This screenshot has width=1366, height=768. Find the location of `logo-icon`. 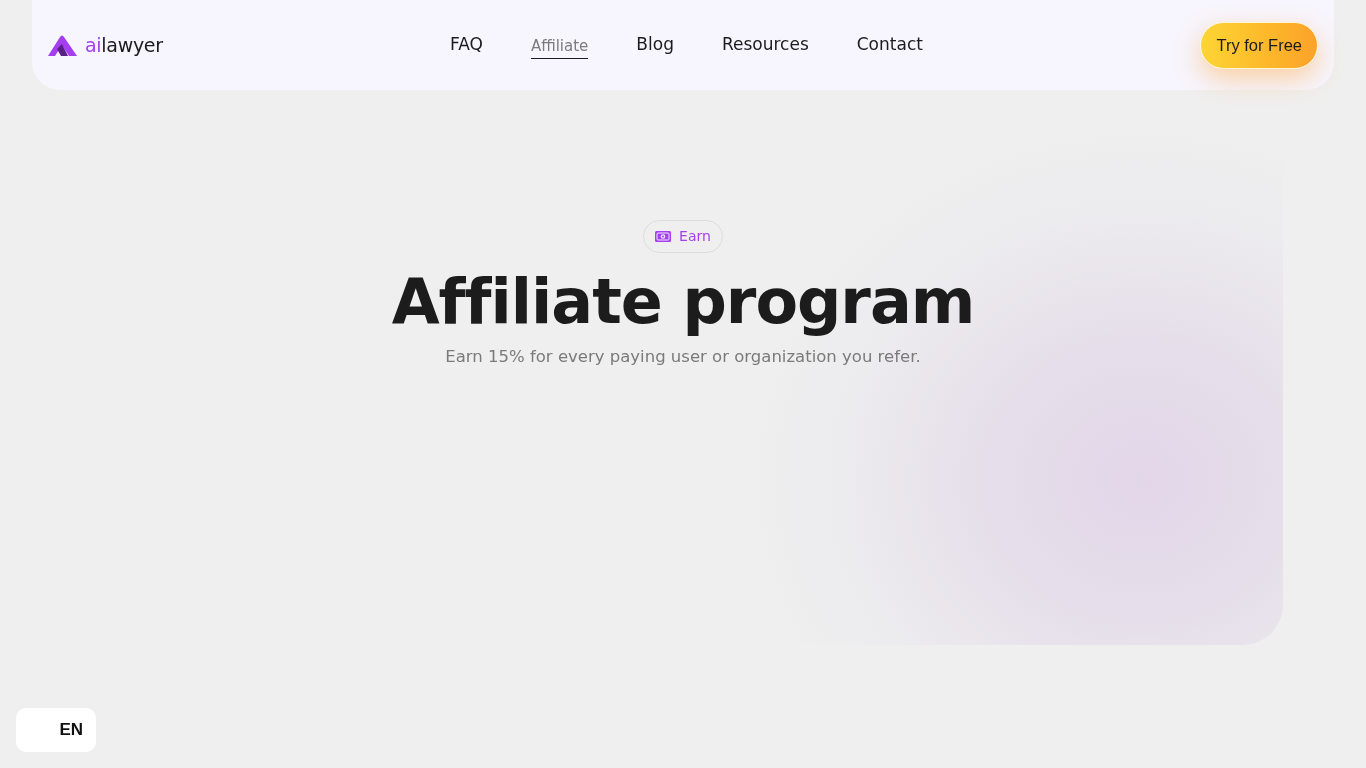

logo-icon is located at coordinates (62, 45).